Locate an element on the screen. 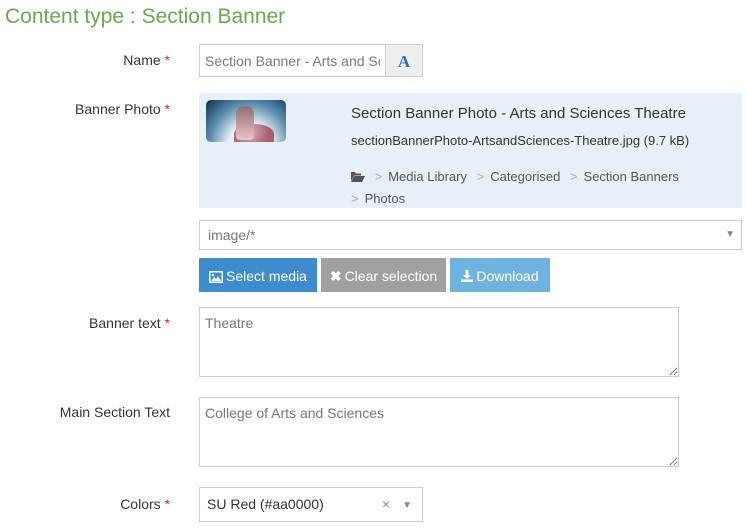  folder-open-icon is located at coordinates (358, 177).